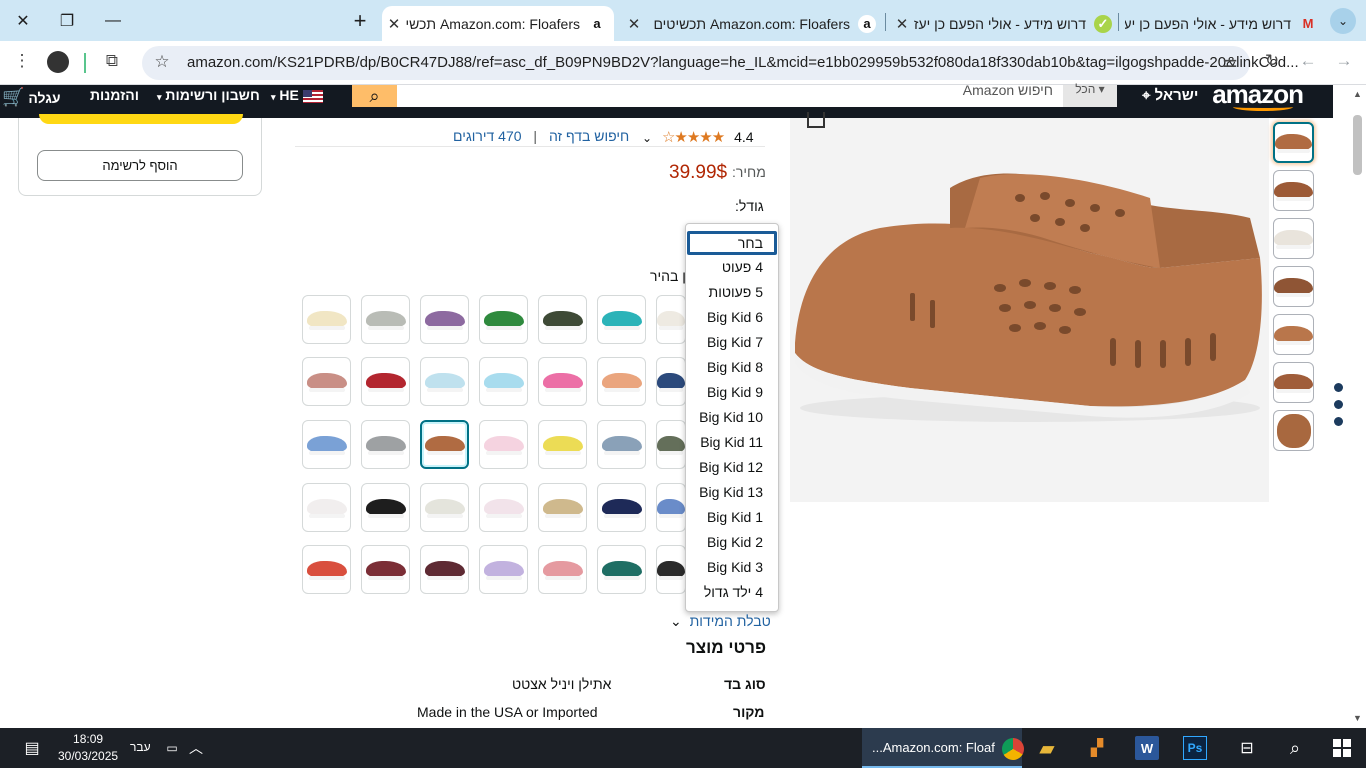  Describe the element at coordinates (1247, 748) in the screenshot. I see `task-view-icon: ⊟` at that location.